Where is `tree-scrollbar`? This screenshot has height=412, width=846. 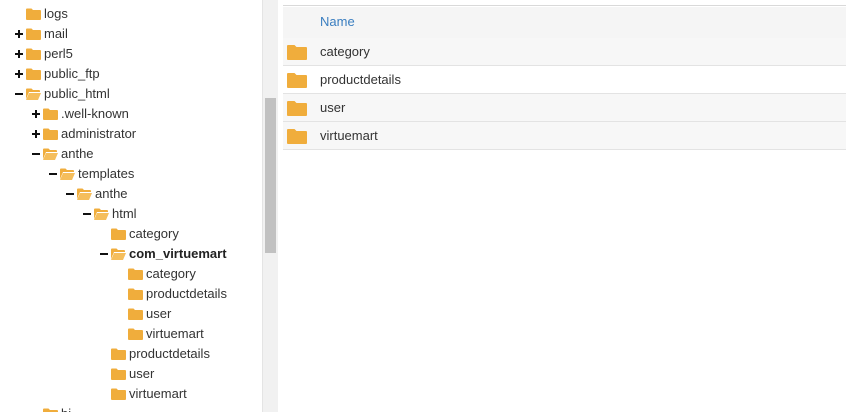
tree-scrollbar is located at coordinates (270, 206).